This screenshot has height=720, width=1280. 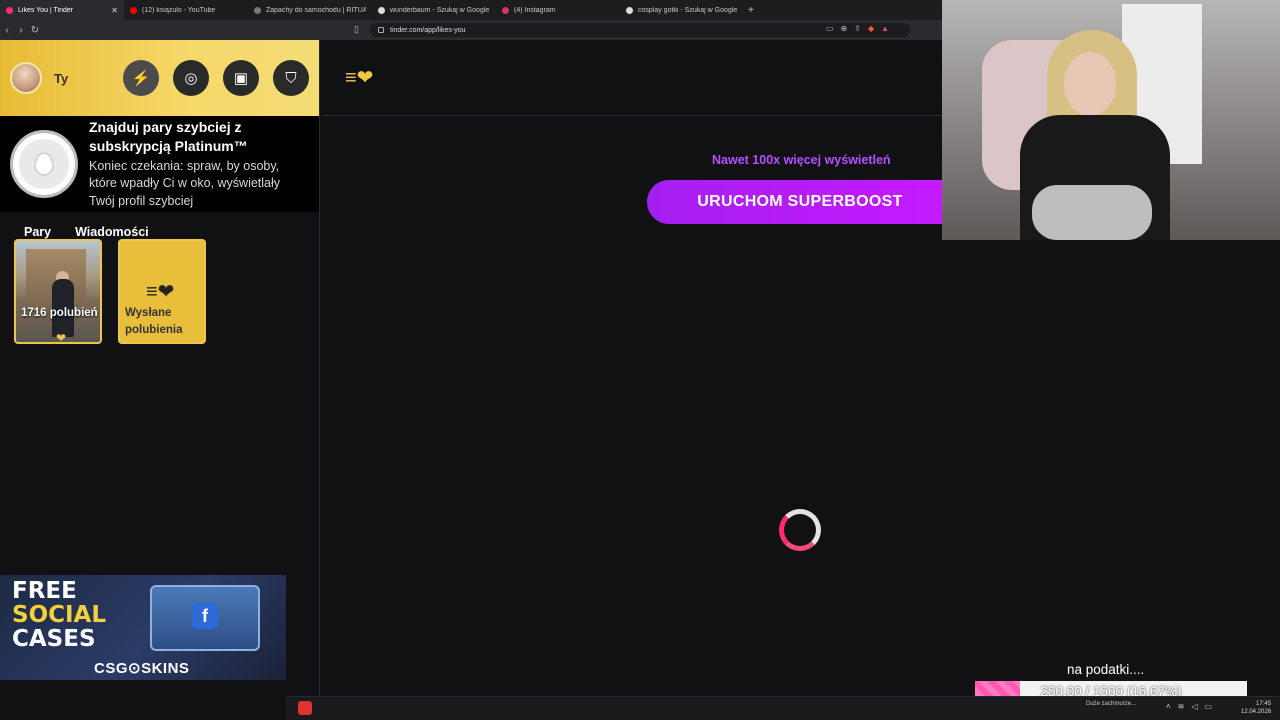 What do you see at coordinates (751, 10) in the screenshot?
I see `new-tab-icon: +` at bounding box center [751, 10].